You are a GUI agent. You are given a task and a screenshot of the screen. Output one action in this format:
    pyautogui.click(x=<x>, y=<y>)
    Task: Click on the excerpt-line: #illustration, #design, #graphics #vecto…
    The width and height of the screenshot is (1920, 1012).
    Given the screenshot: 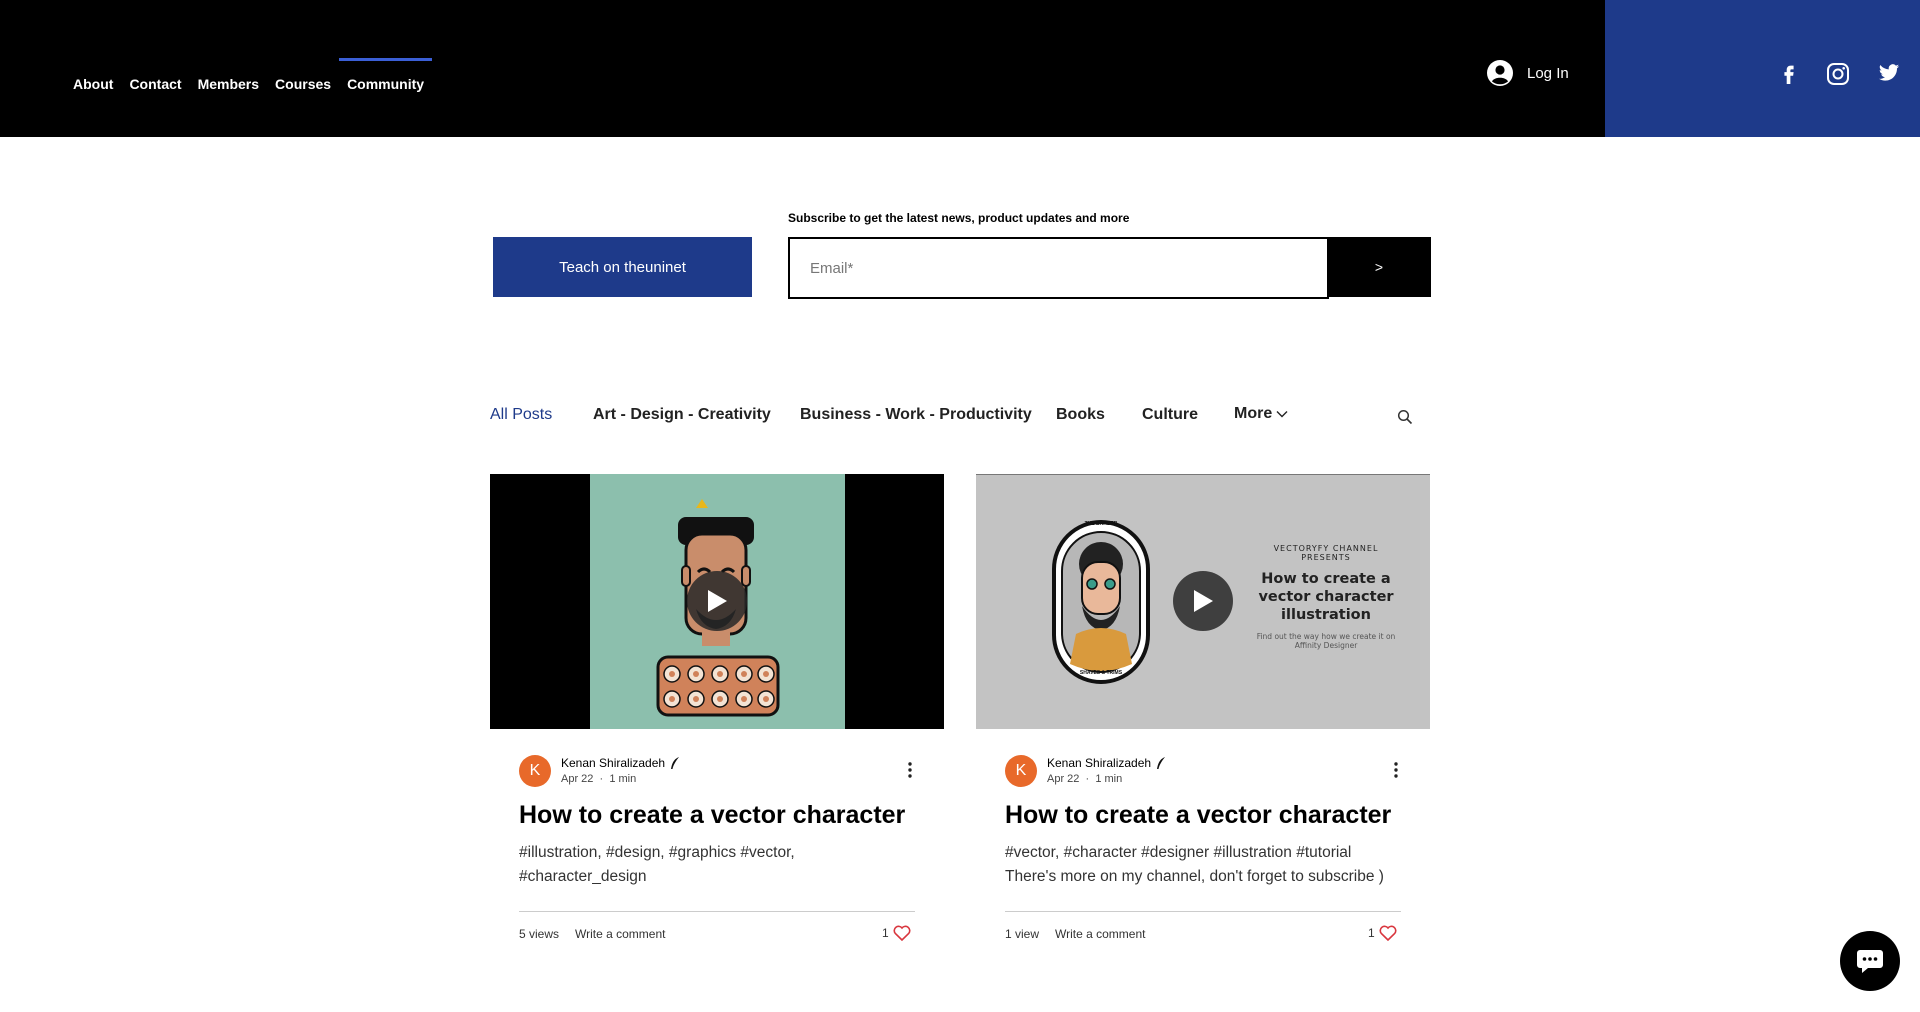 What is the action you would take?
    pyautogui.click(x=657, y=852)
    